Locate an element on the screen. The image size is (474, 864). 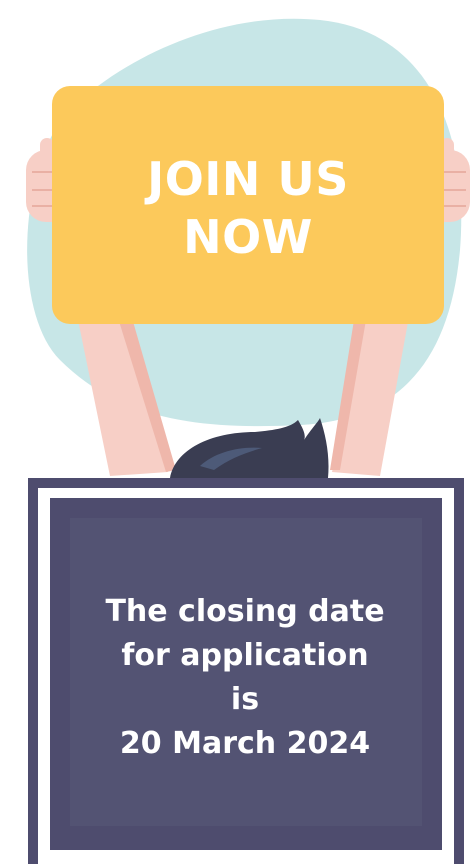
sign-line-2: NOW is located at coordinates (248, 237).